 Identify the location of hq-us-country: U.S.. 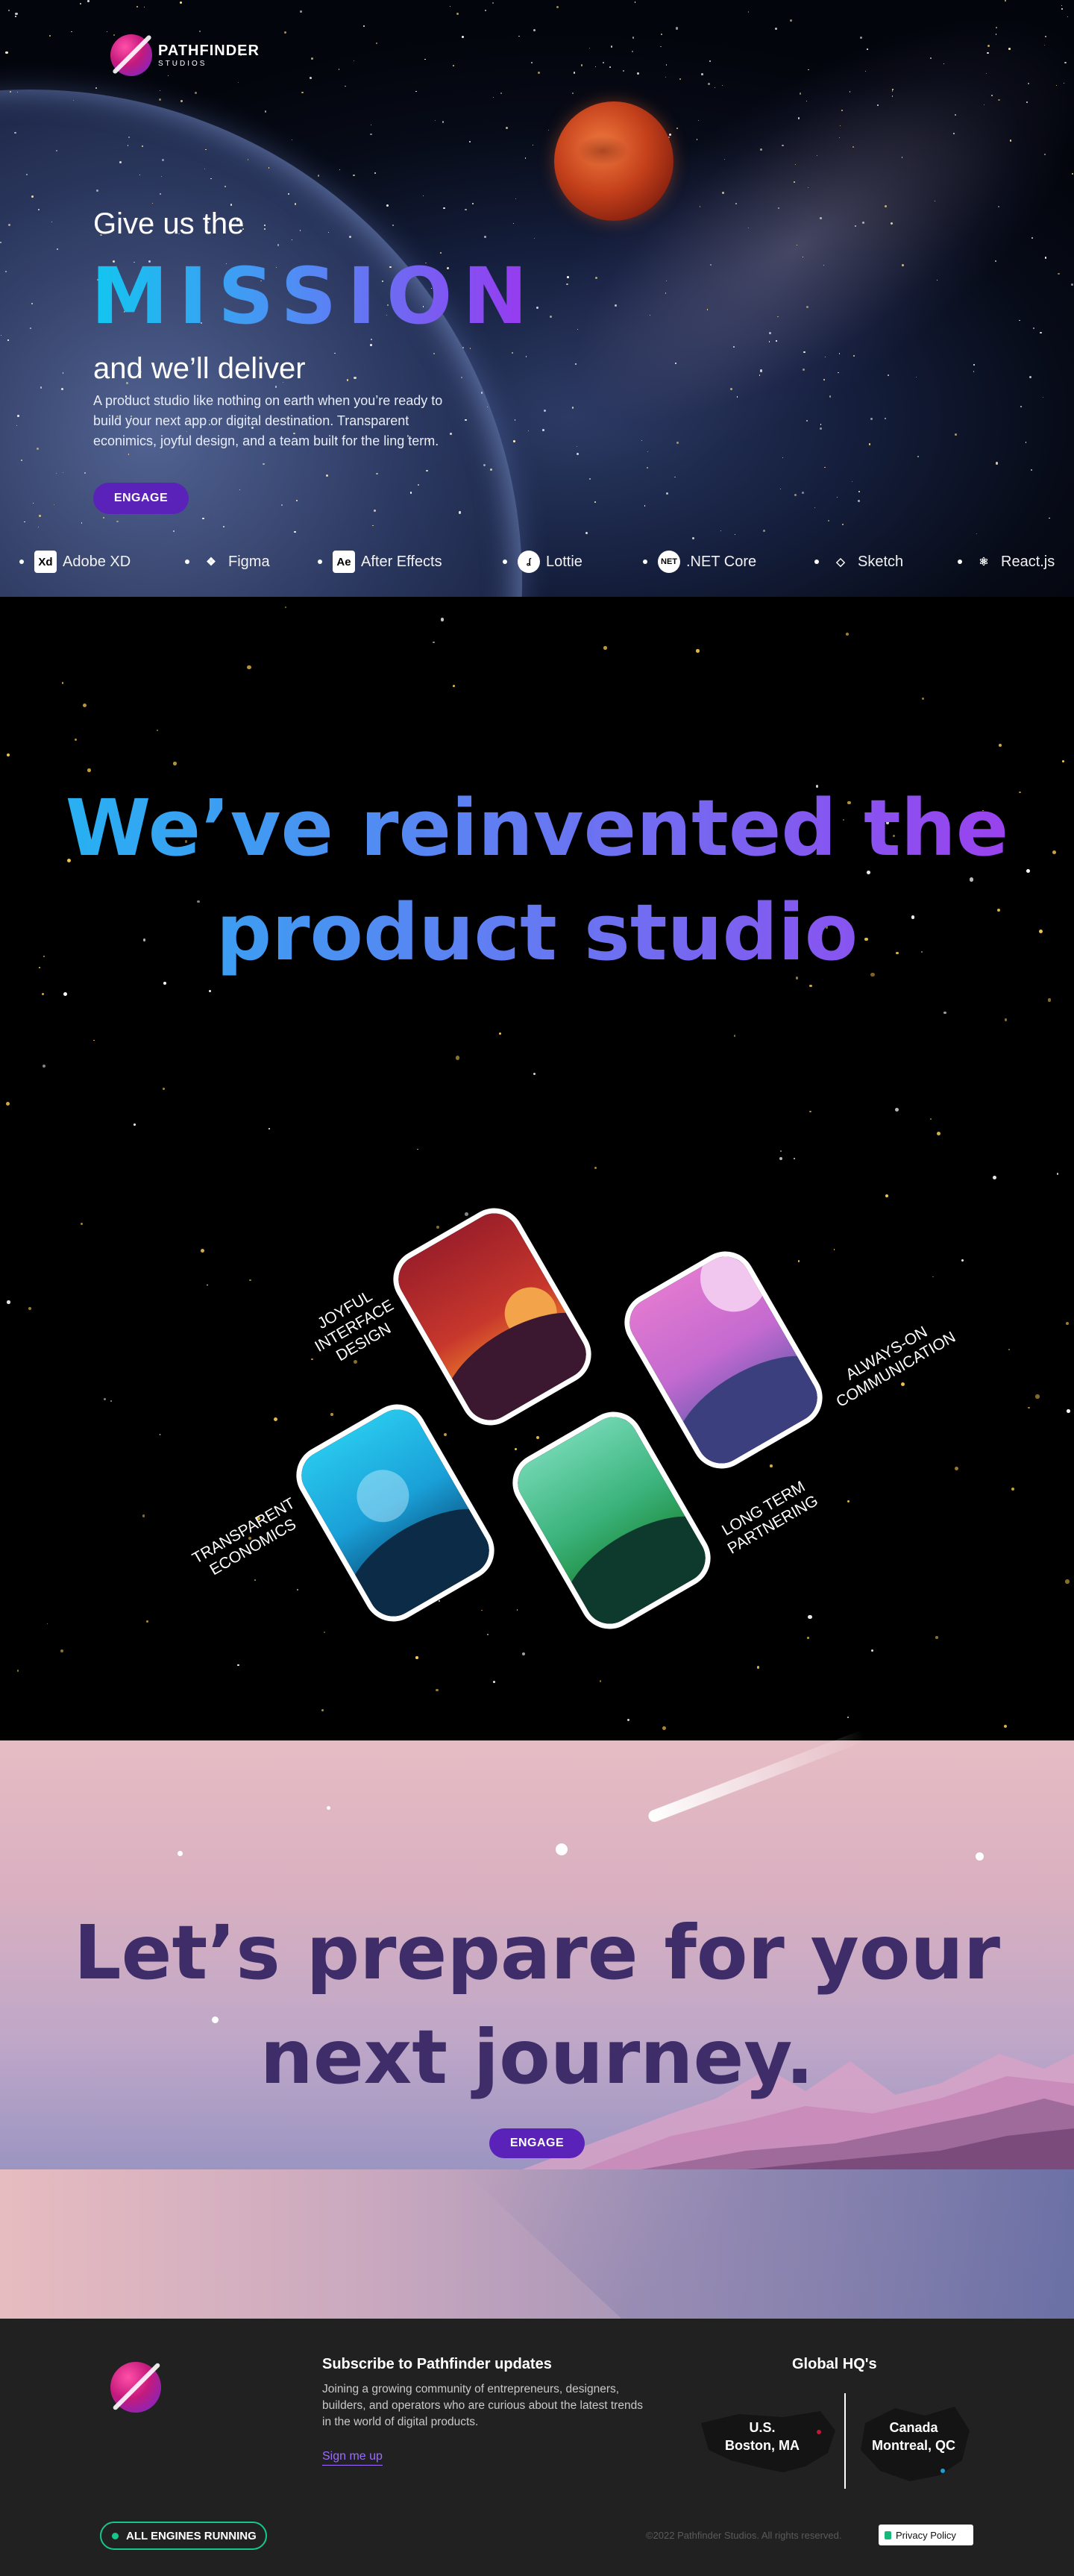
(762, 2427).